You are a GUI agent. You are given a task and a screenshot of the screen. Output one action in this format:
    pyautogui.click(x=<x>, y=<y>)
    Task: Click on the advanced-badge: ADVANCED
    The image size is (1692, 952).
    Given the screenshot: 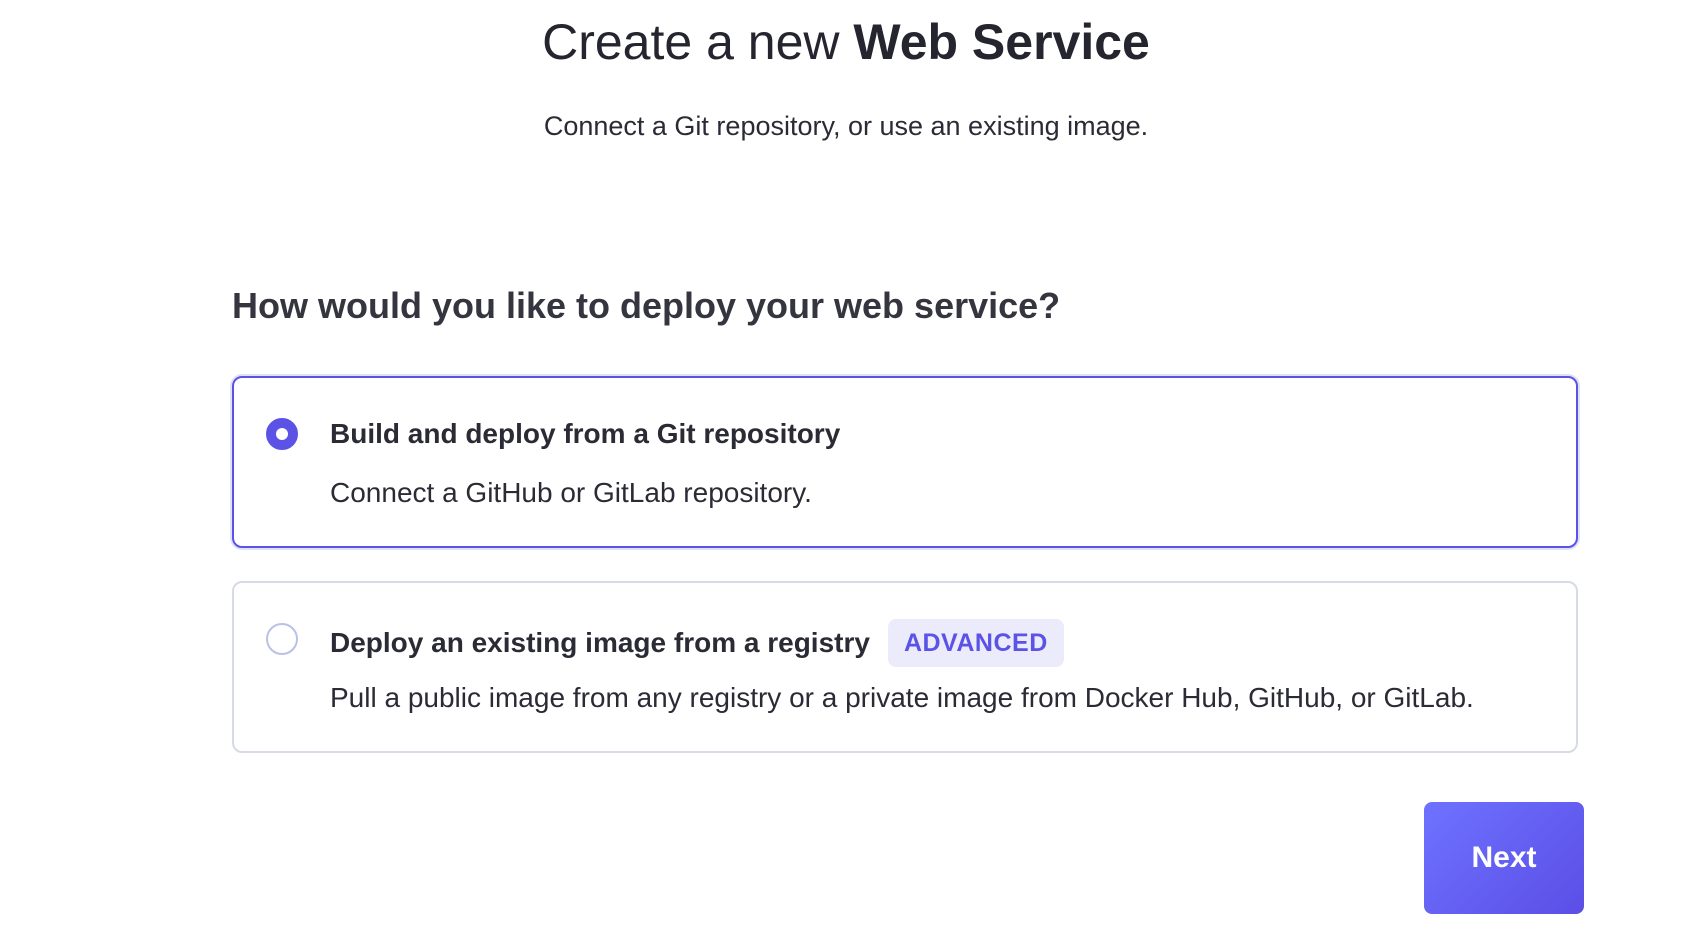 What is the action you would take?
    pyautogui.click(x=975, y=643)
    